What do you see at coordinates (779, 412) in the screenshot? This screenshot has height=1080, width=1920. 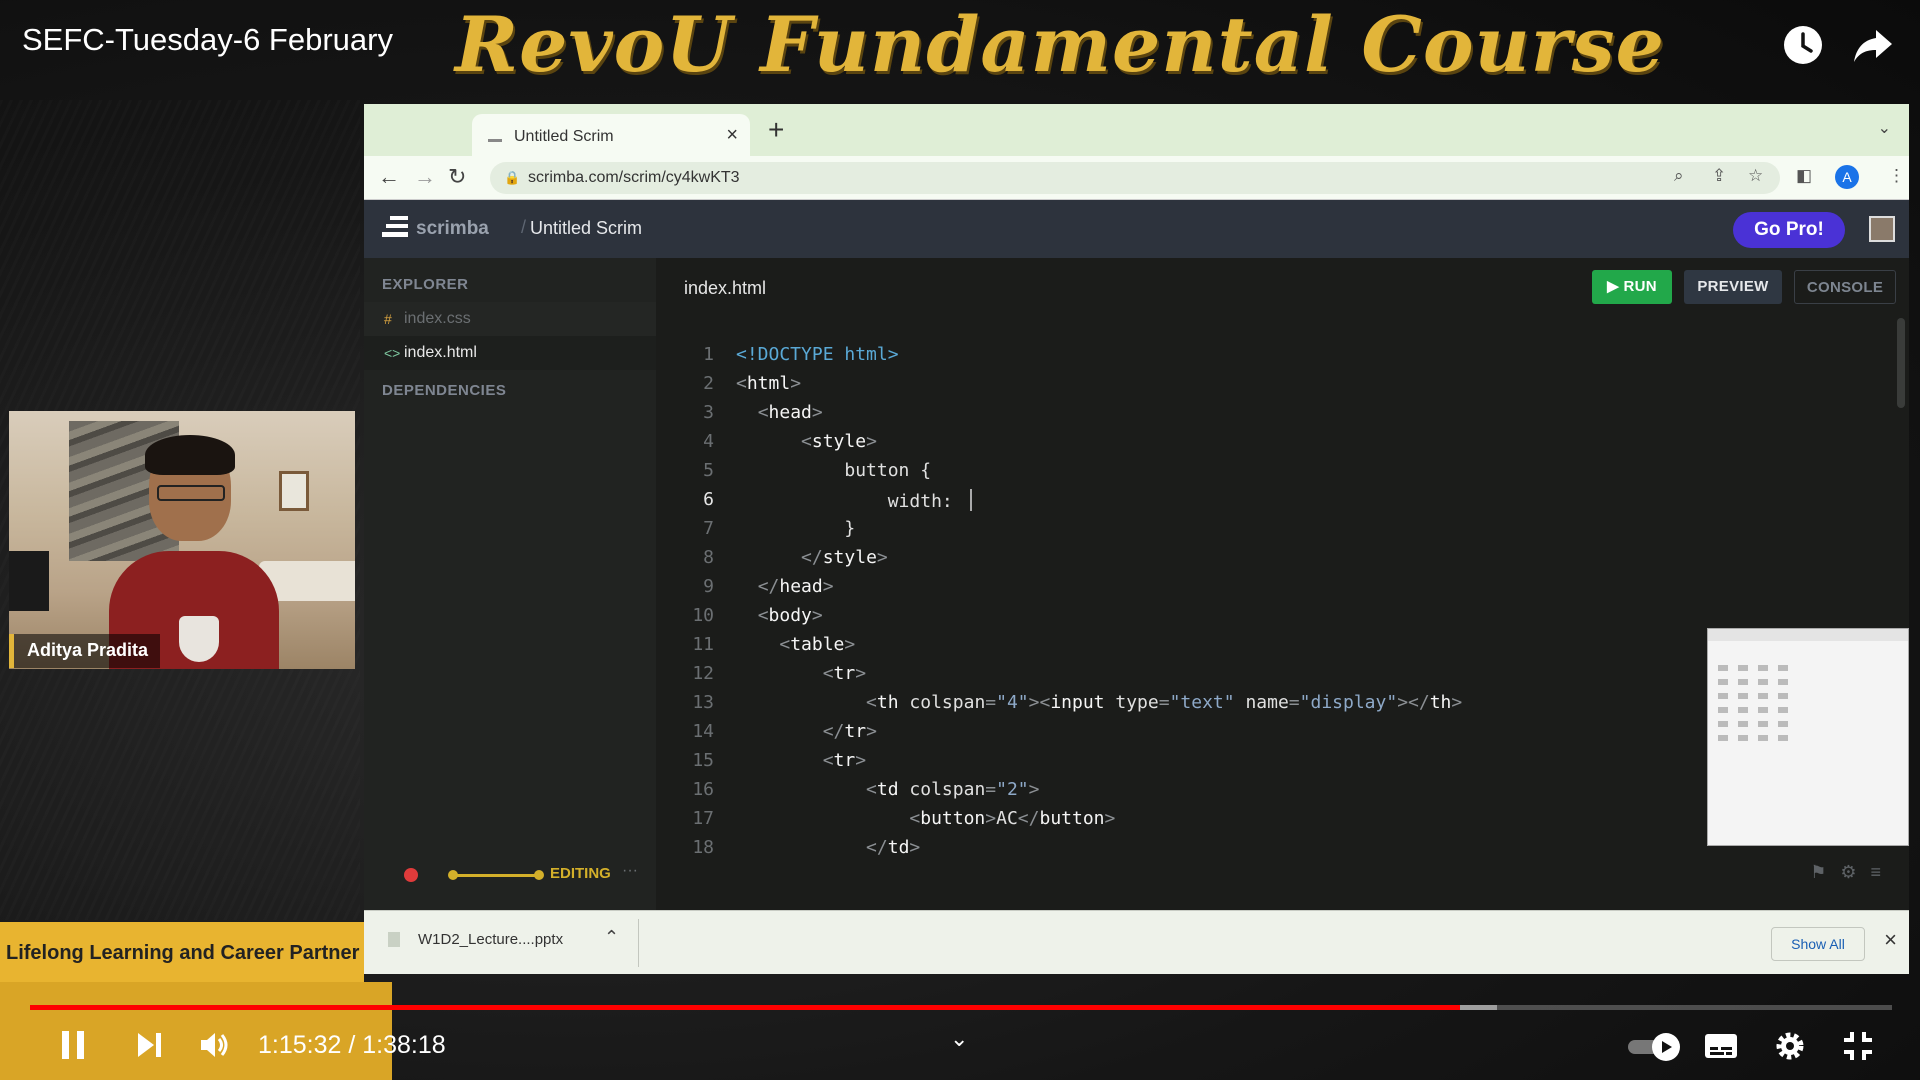 I see `code-text: <head>` at bounding box center [779, 412].